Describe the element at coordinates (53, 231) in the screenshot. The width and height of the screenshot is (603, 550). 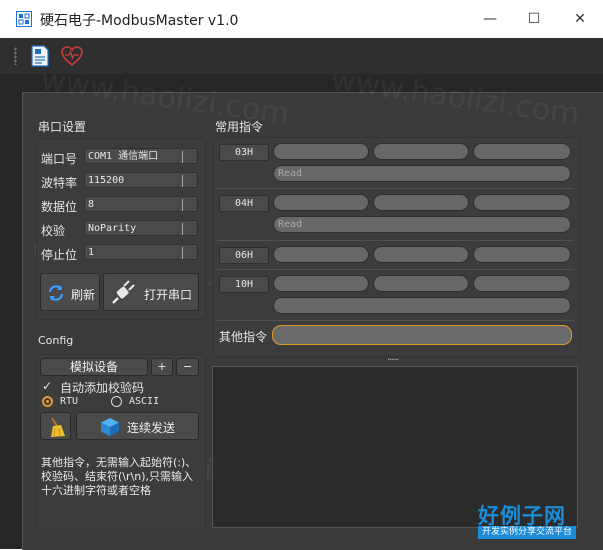
I see `parity-label: 校验` at that location.